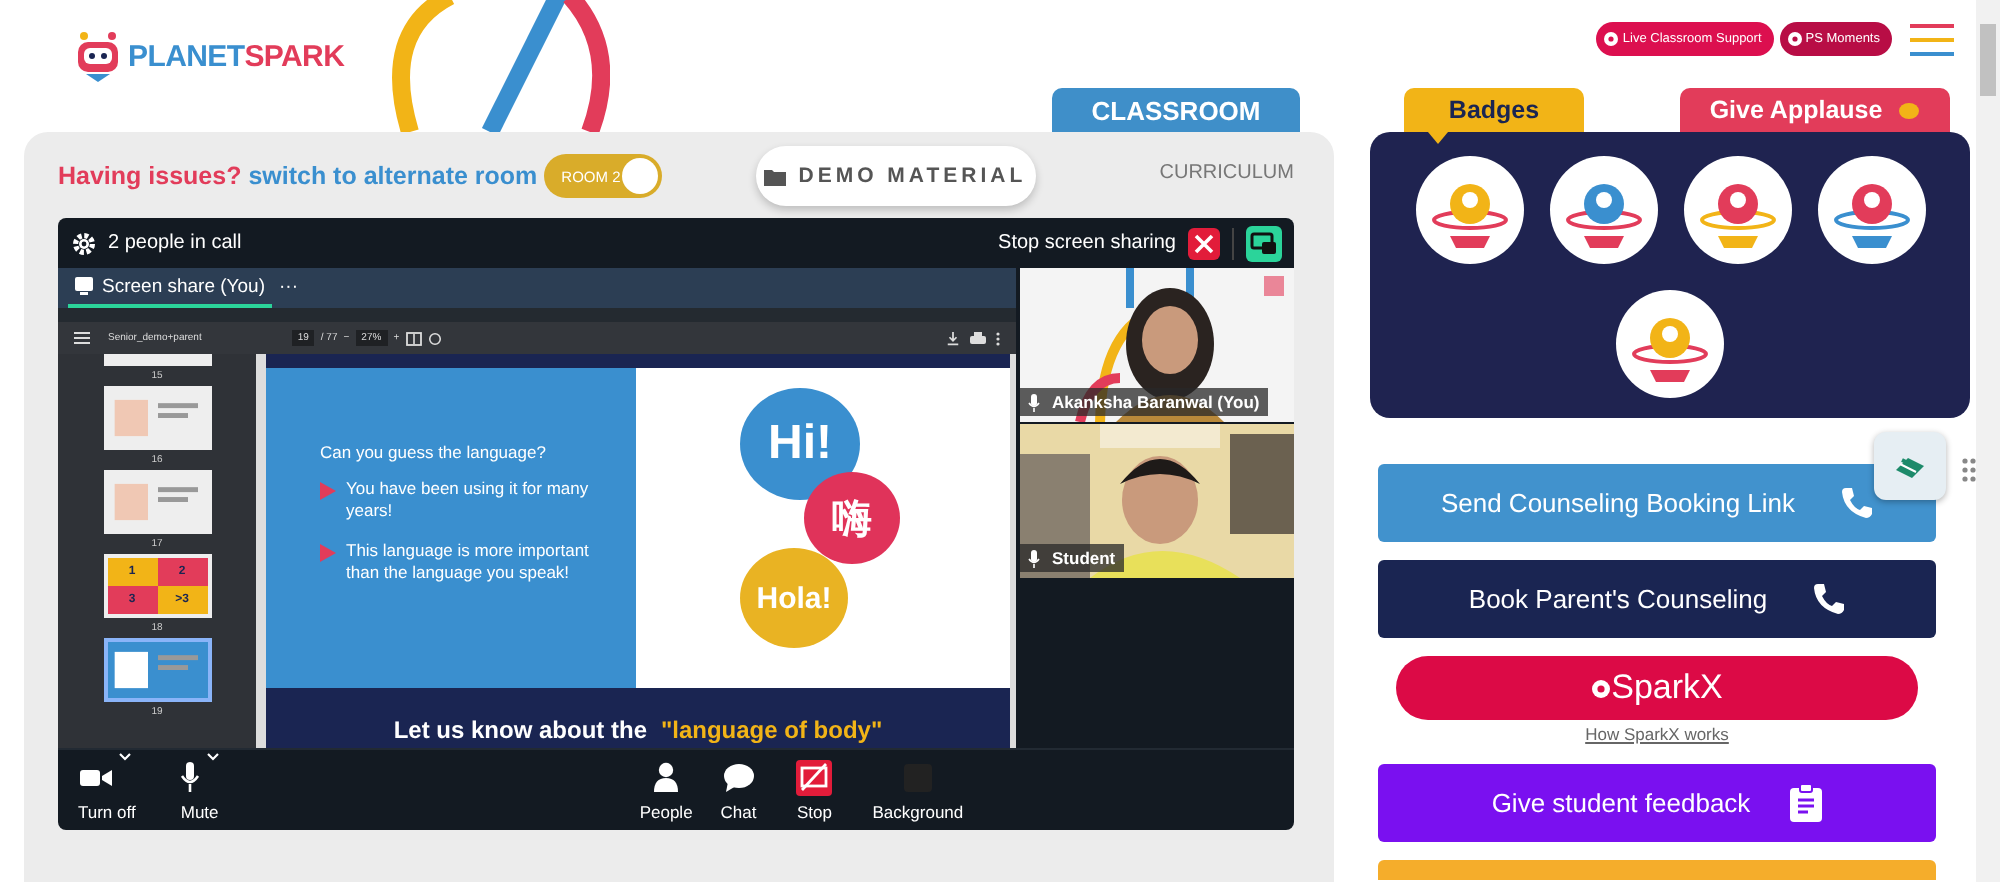 The height and width of the screenshot is (882, 2000). What do you see at coordinates (1657, 599) in the screenshot?
I see `action-button: Book Parent's Counseling` at bounding box center [1657, 599].